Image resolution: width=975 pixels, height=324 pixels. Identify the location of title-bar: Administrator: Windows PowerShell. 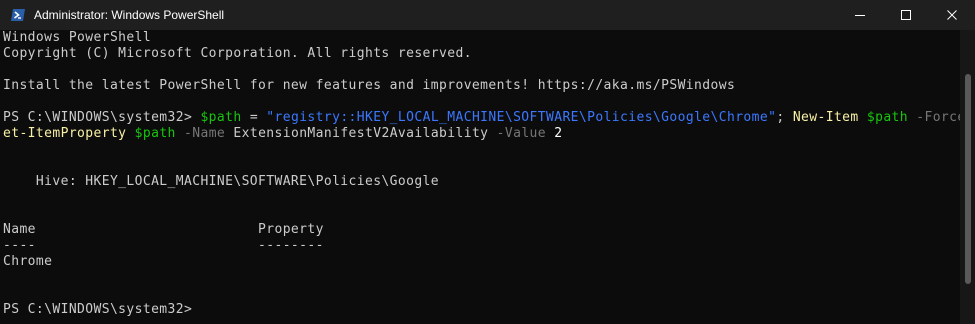
(487, 15).